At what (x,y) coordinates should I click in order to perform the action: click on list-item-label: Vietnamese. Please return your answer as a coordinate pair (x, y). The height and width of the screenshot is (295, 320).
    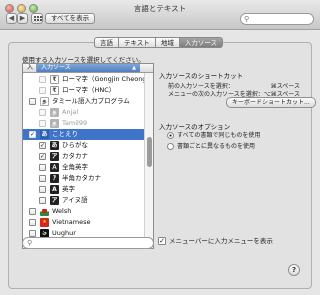
    Looking at the image, I should click on (71, 222).